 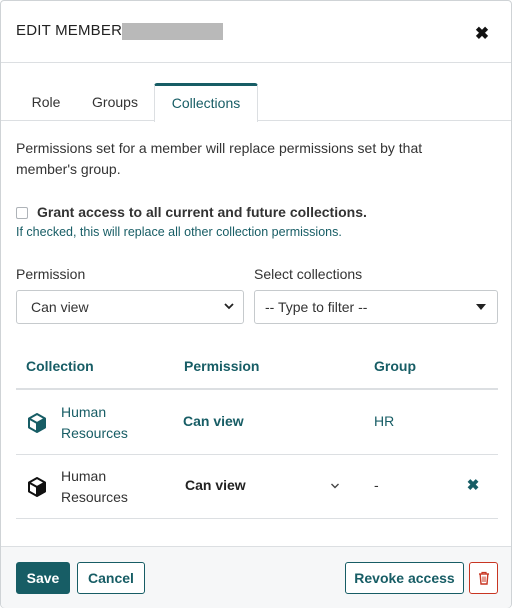 I want to click on table-row: Human Resources Can view - ✖, so click(x=257, y=487).